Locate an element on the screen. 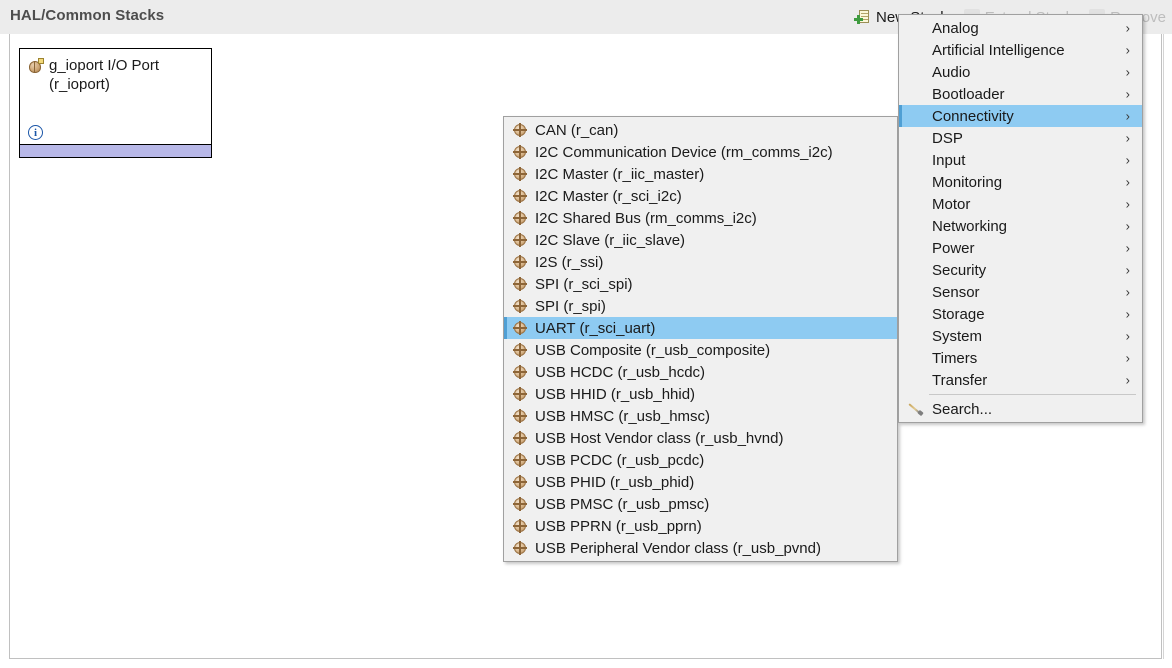 The height and width of the screenshot is (668, 1172). category-menu-item: Timers › is located at coordinates (1020, 358).